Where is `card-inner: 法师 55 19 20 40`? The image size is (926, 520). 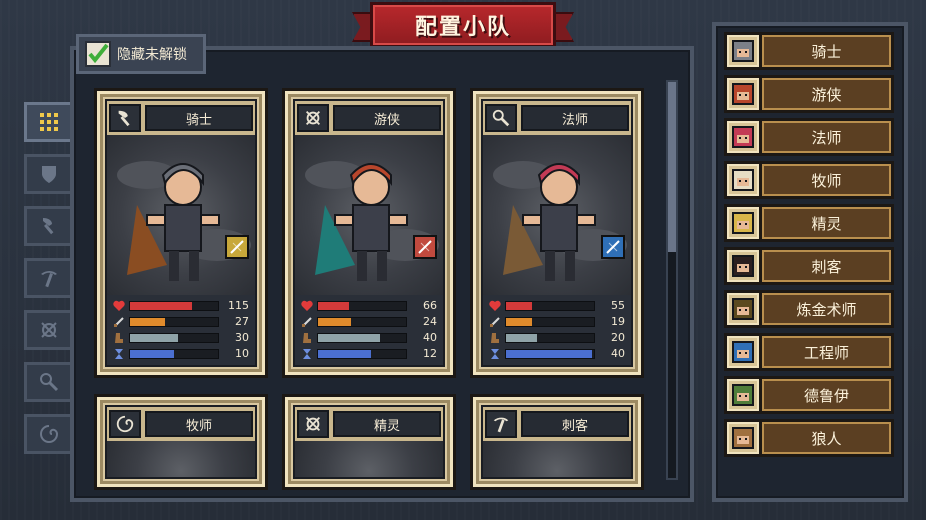
card-inner: 法师 55 19 20 40 is located at coordinates (557, 233).